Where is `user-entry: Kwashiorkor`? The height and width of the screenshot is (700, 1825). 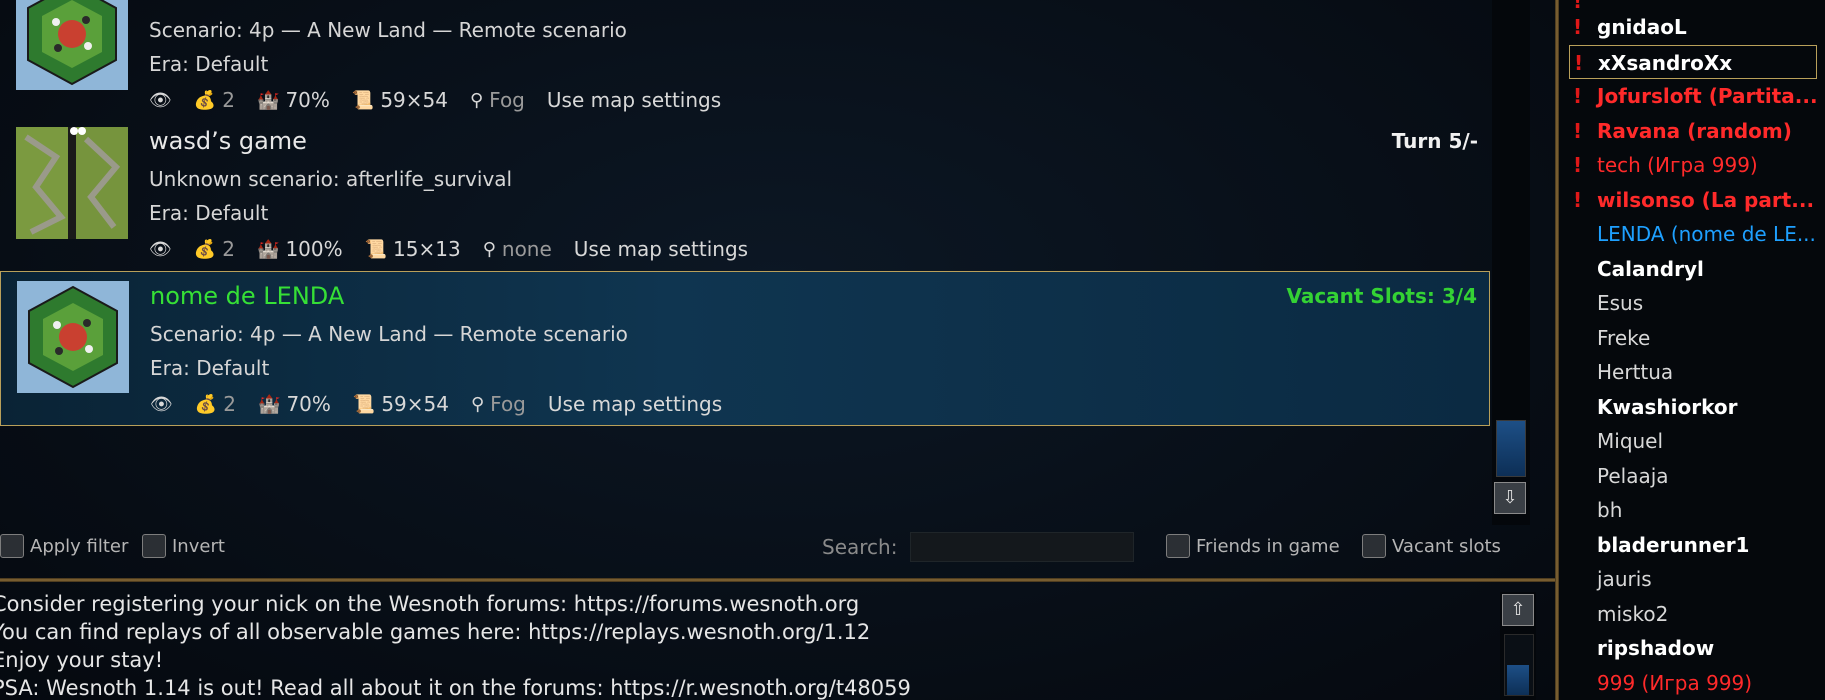
user-entry: Kwashiorkor is located at coordinates (1693, 407).